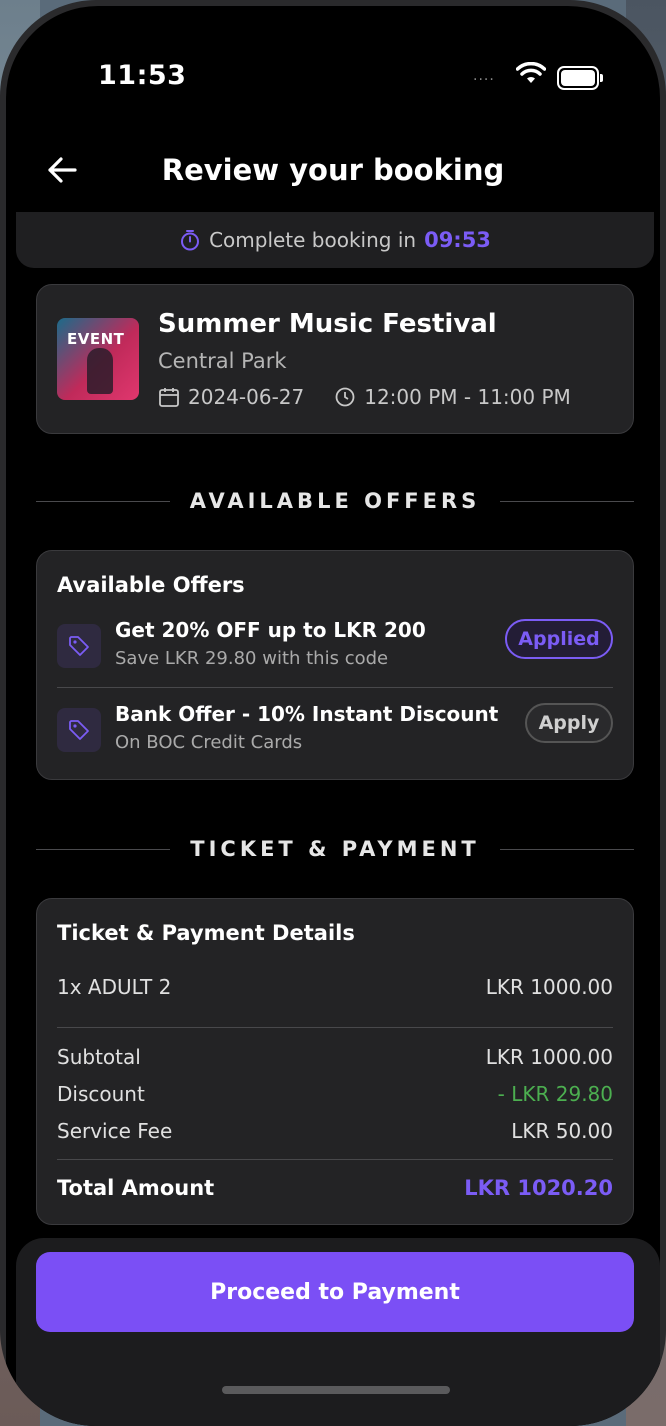  What do you see at coordinates (142, 75) in the screenshot?
I see `status-time: 11:53` at bounding box center [142, 75].